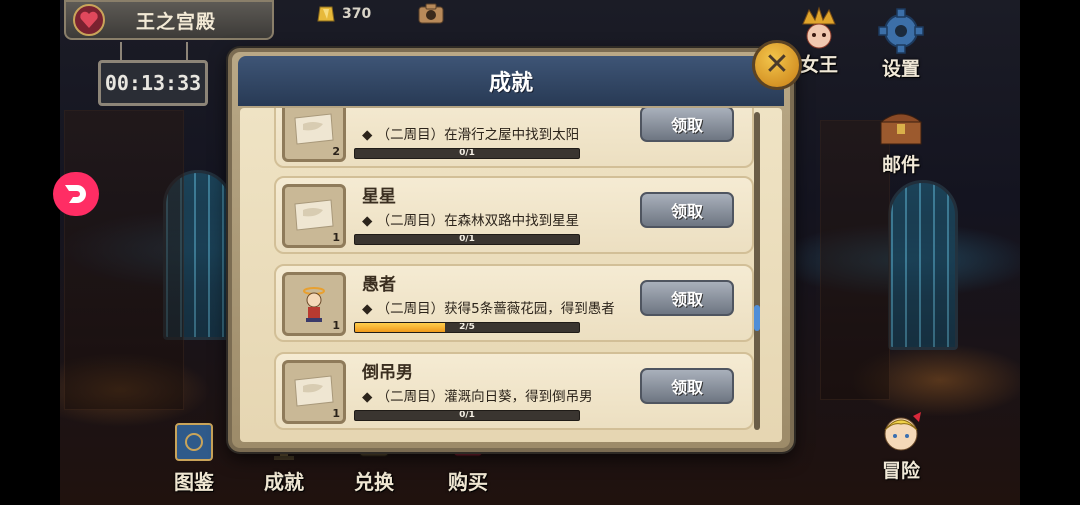  I want to click on dialog-title: 成就, so click(510, 83).